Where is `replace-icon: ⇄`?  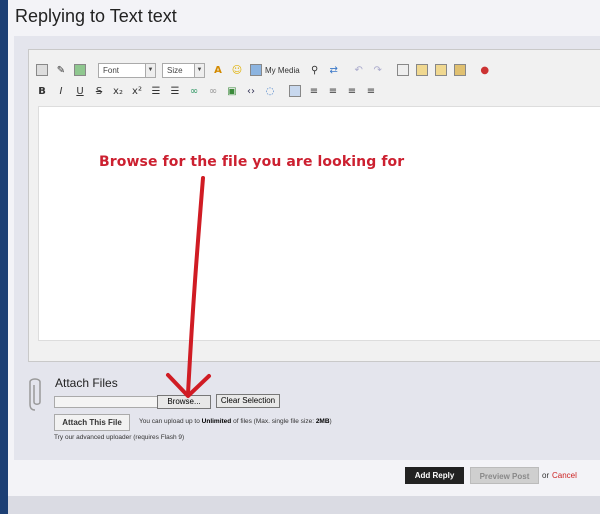 replace-icon: ⇄ is located at coordinates (334, 70).